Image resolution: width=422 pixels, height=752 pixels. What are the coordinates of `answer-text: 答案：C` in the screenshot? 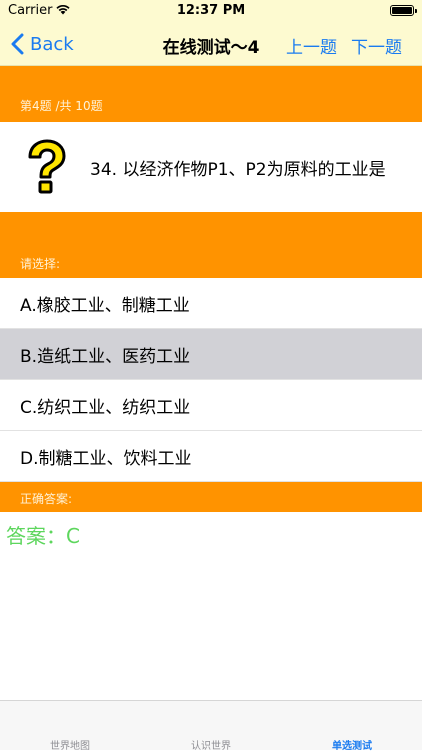 It's located at (43, 536).